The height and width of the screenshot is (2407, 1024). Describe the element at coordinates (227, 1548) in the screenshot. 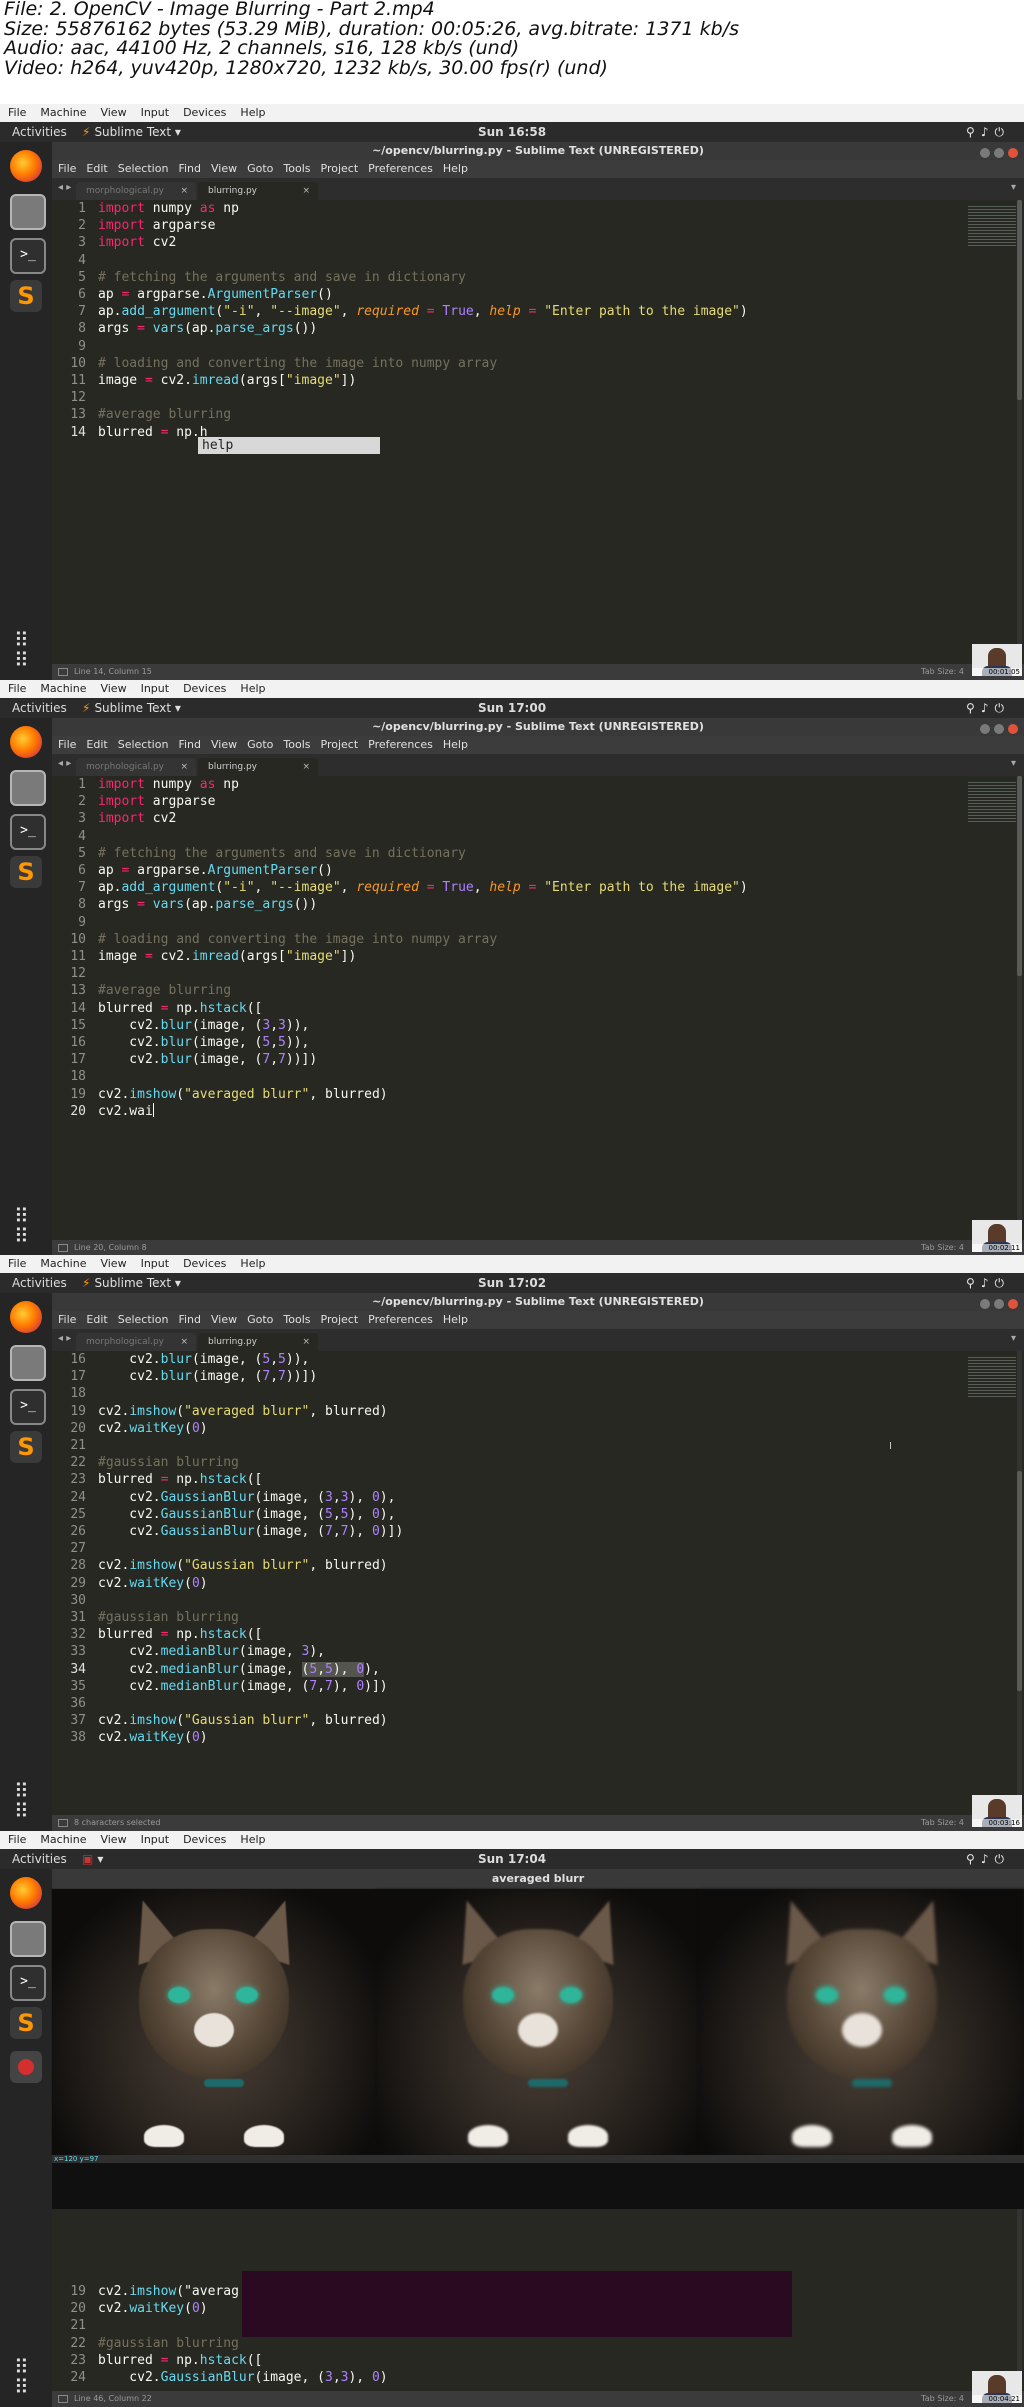

I see `code-line: 27` at that location.